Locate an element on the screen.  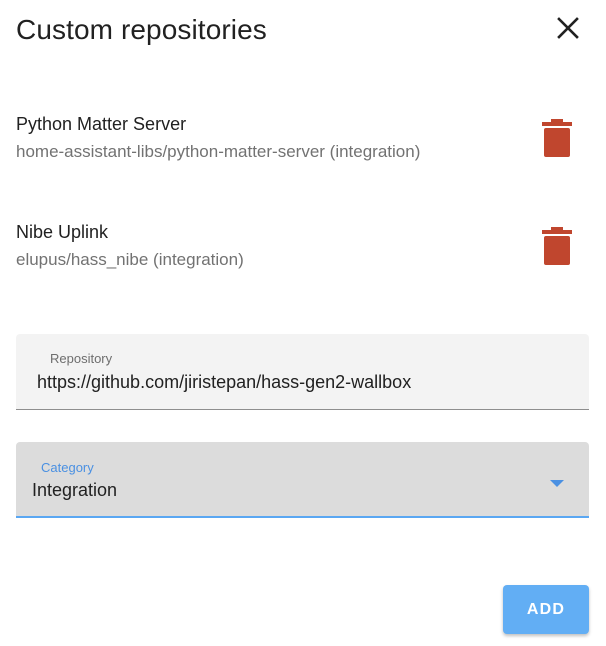
close-icon is located at coordinates (568, 28).